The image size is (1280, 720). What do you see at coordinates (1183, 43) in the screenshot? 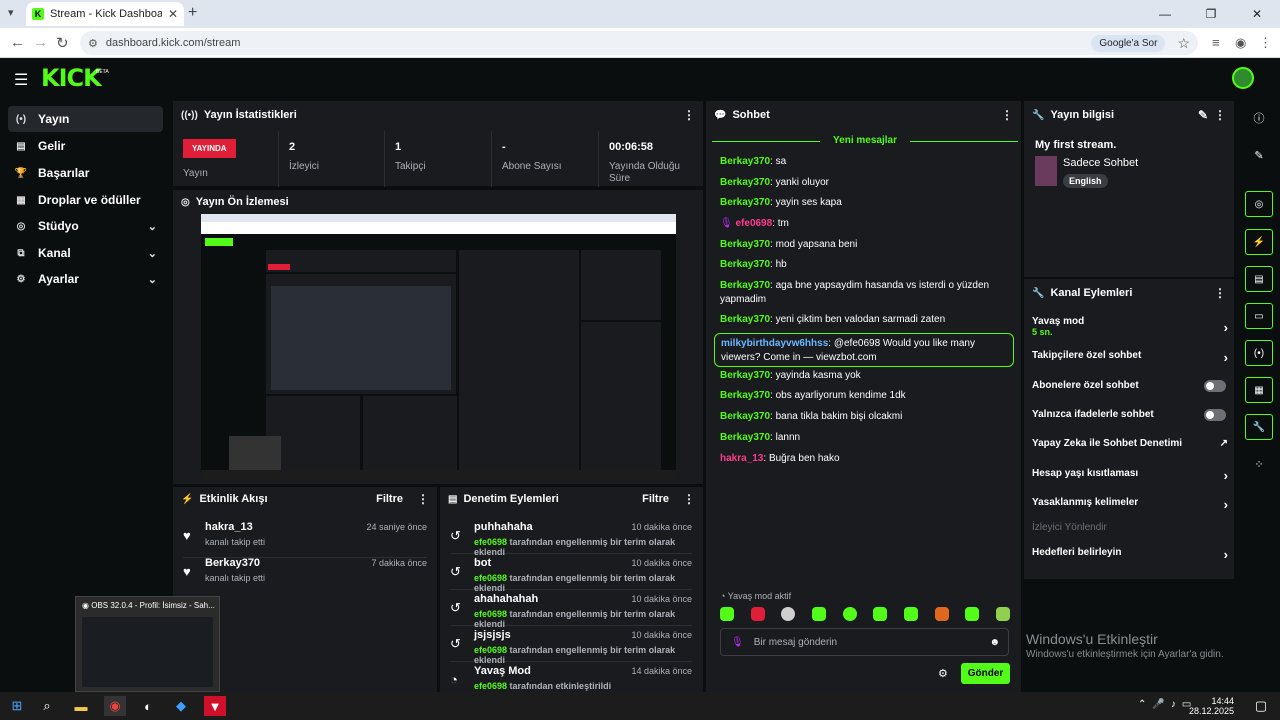
I see `bookmark-star-icon: ☆` at bounding box center [1183, 43].